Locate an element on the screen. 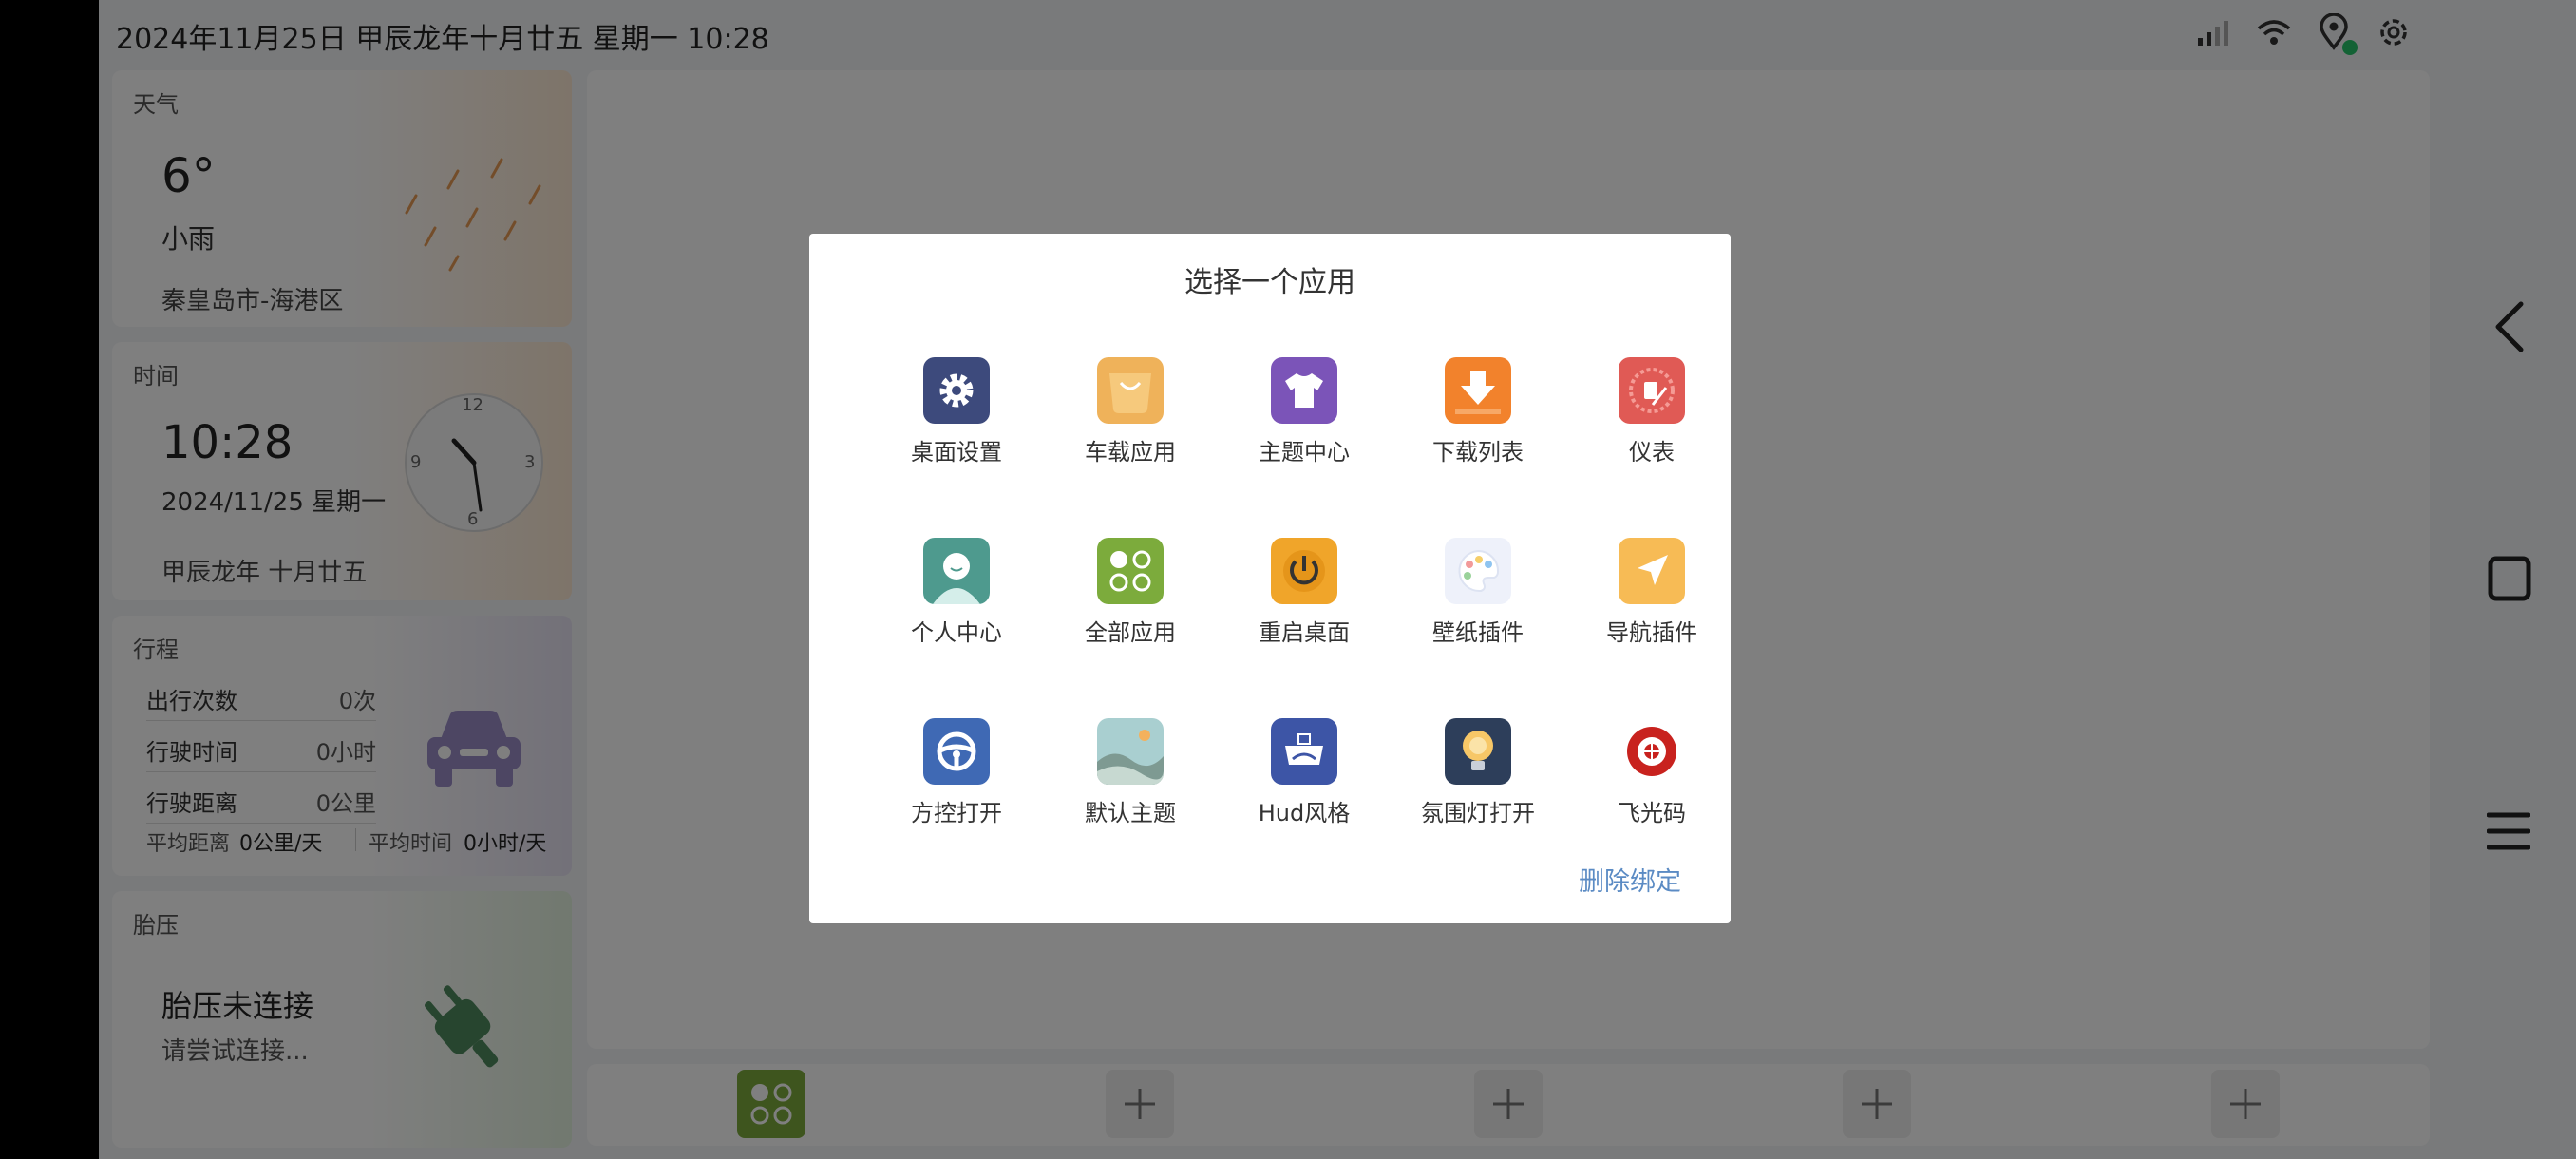 This screenshot has width=2576, height=1159. download-icon is located at coordinates (1478, 390).